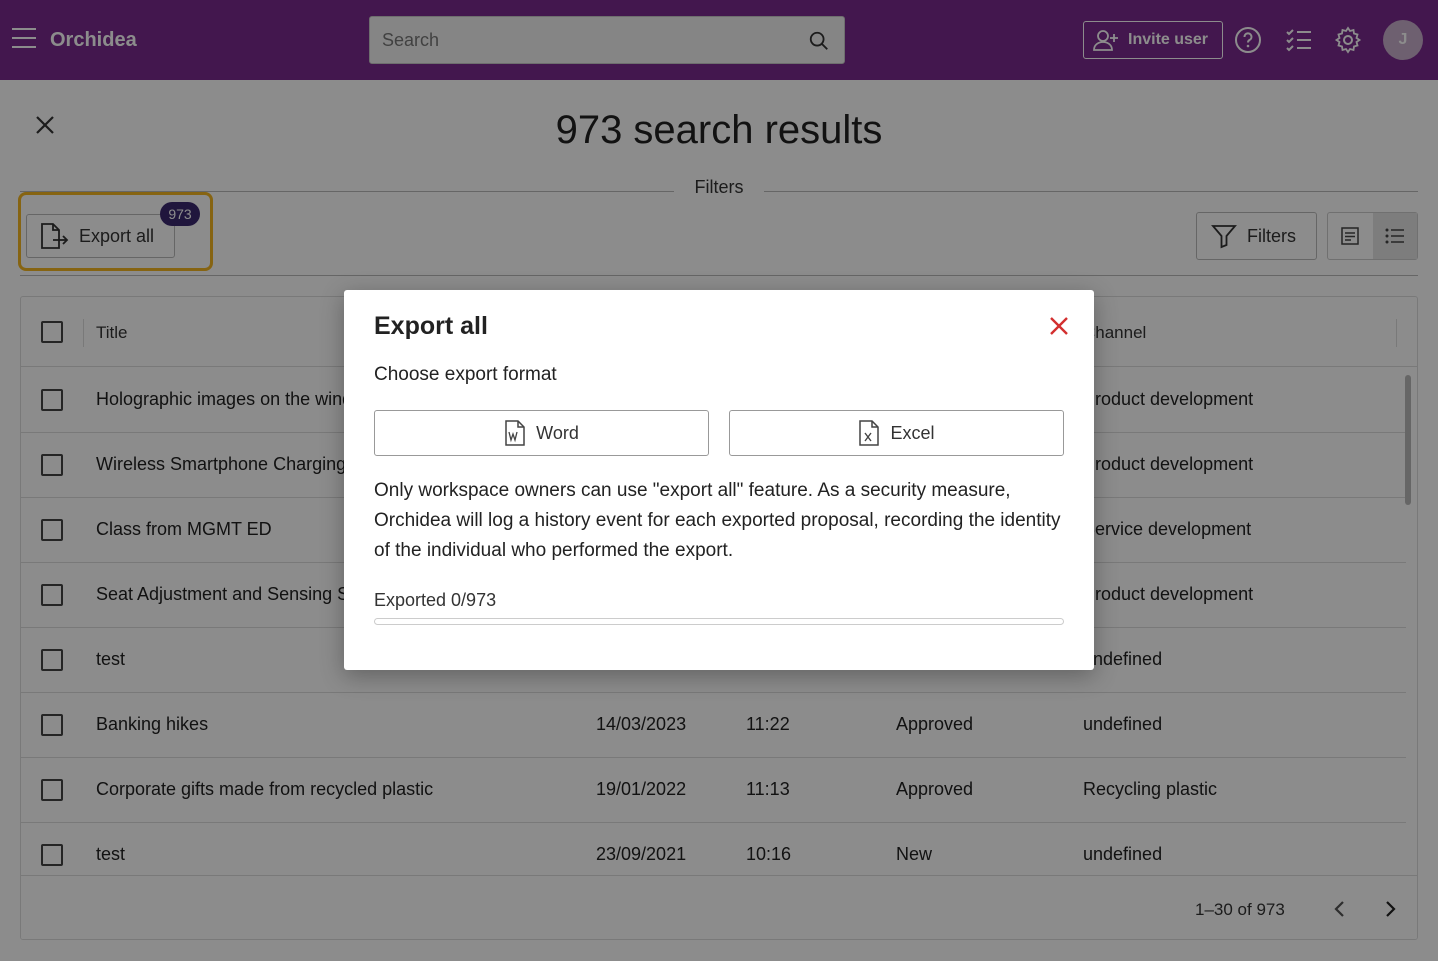 The width and height of the screenshot is (1438, 961). I want to click on export-progress-label: Exported 0/973, so click(435, 600).